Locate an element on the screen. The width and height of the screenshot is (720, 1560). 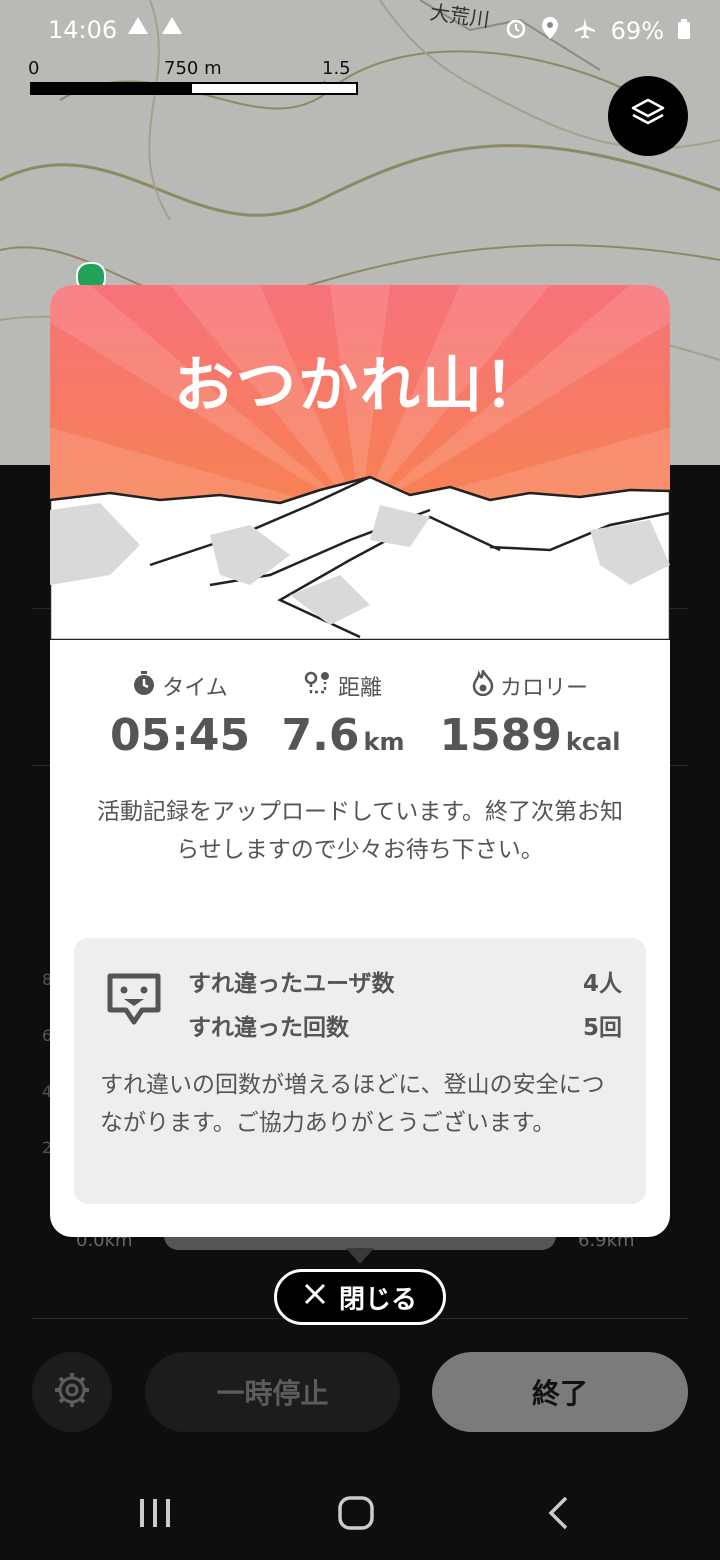
stat-distance-value: 7.6 is located at coordinates (320, 735).